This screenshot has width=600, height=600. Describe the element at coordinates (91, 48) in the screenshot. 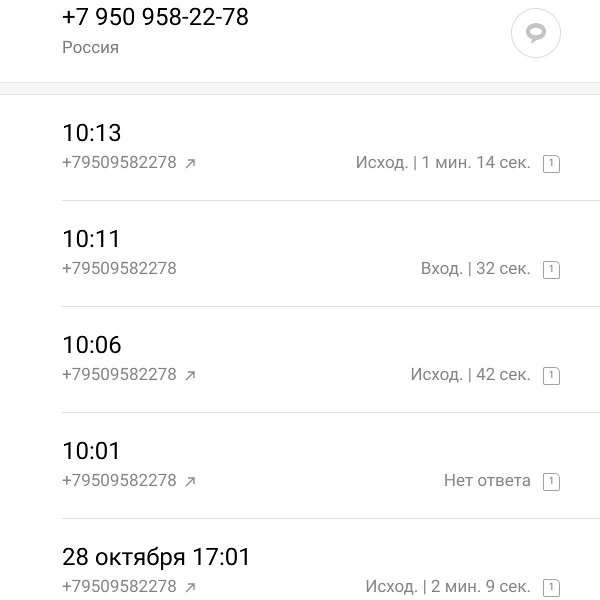

I see `country-label: Россия` at that location.